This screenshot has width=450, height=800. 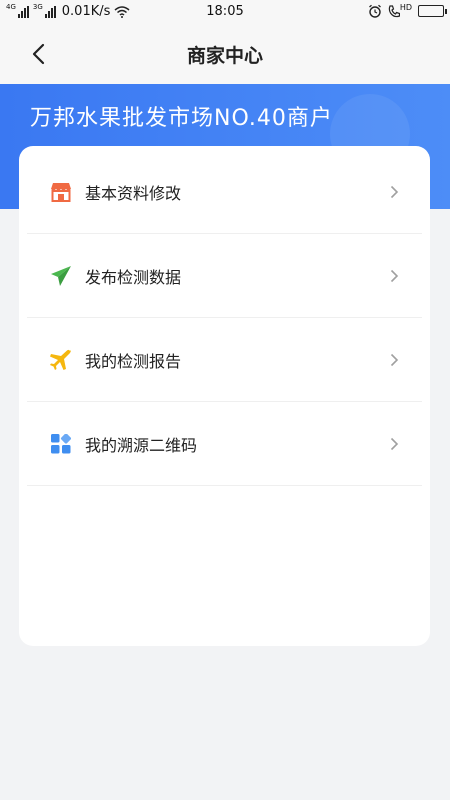 I want to click on back-button, so click(x=38, y=54).